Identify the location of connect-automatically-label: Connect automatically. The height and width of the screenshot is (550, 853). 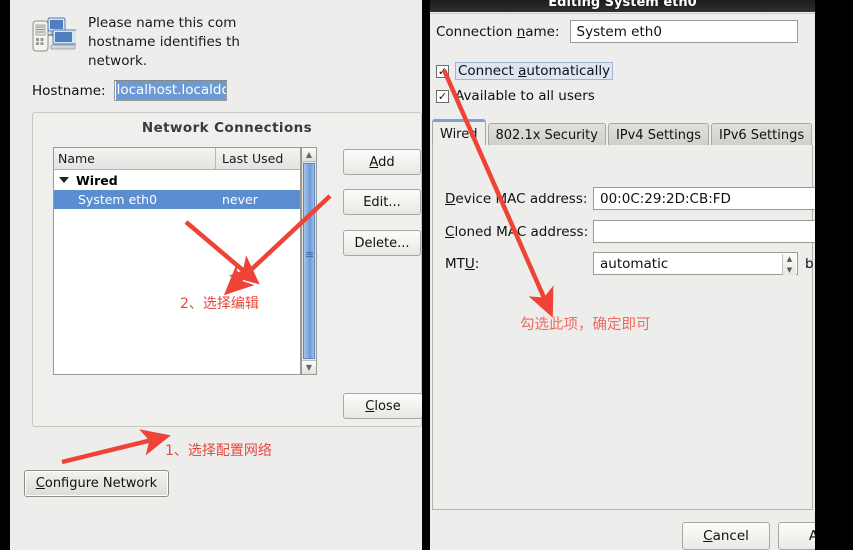
(534, 71).